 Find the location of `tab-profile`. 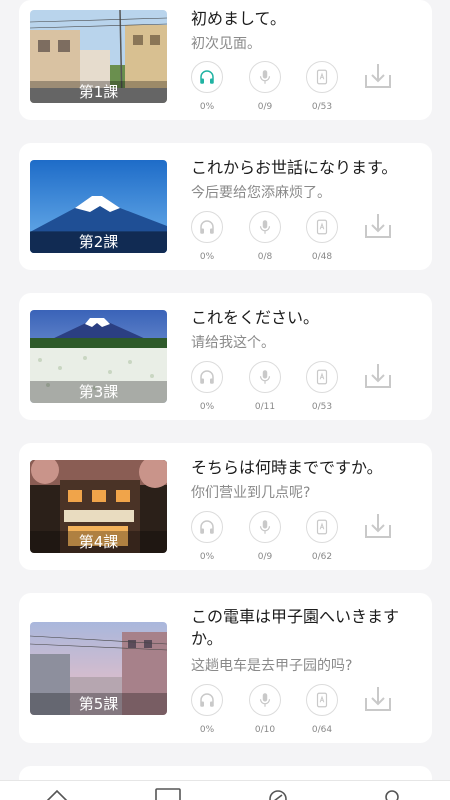

tab-profile is located at coordinates (392, 793).